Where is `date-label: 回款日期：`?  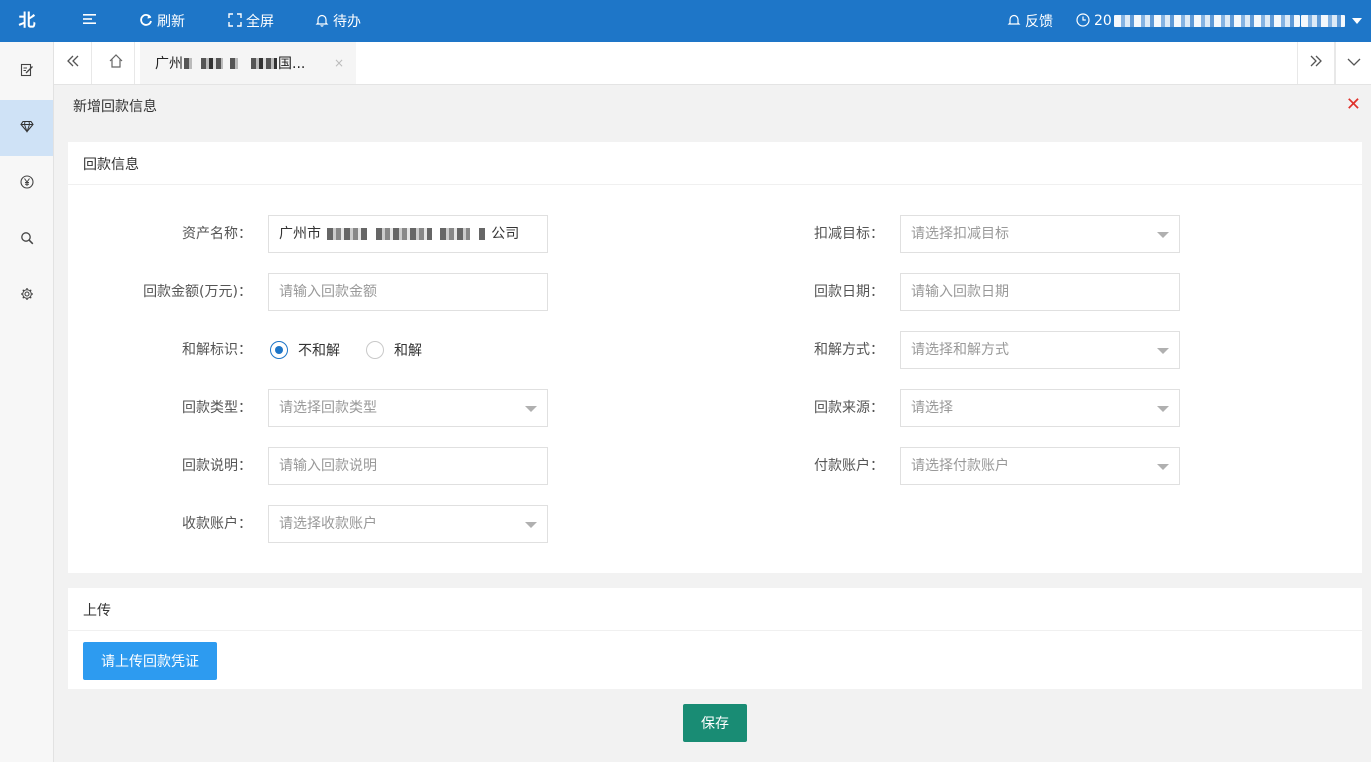
date-label: 回款日期： is located at coordinates (849, 292).